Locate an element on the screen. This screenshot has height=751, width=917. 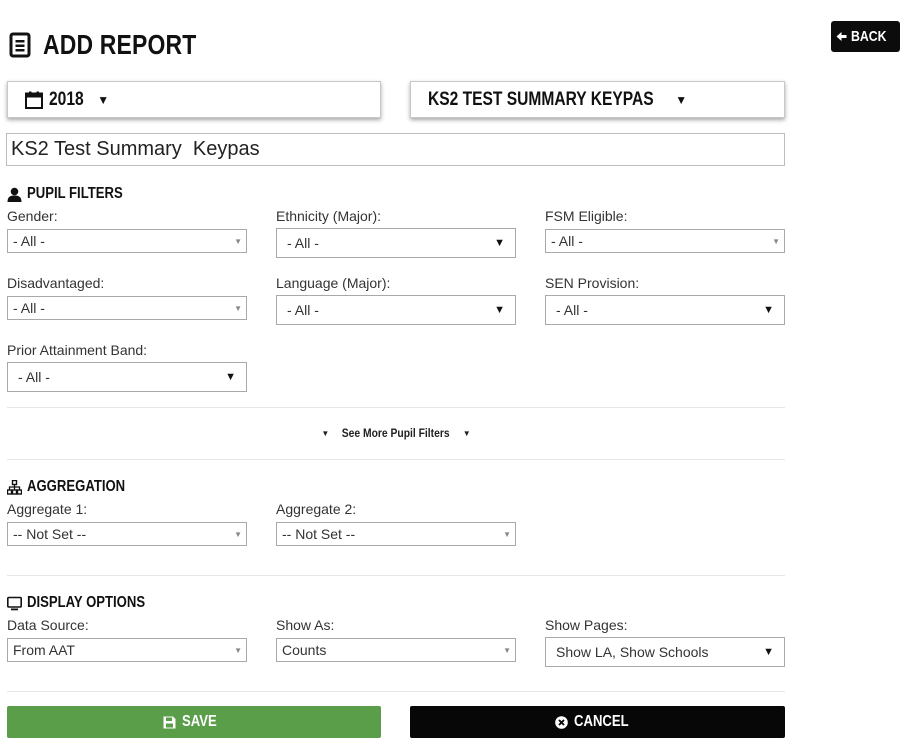
year-dropdown: 2018 ▼ is located at coordinates (194, 99).